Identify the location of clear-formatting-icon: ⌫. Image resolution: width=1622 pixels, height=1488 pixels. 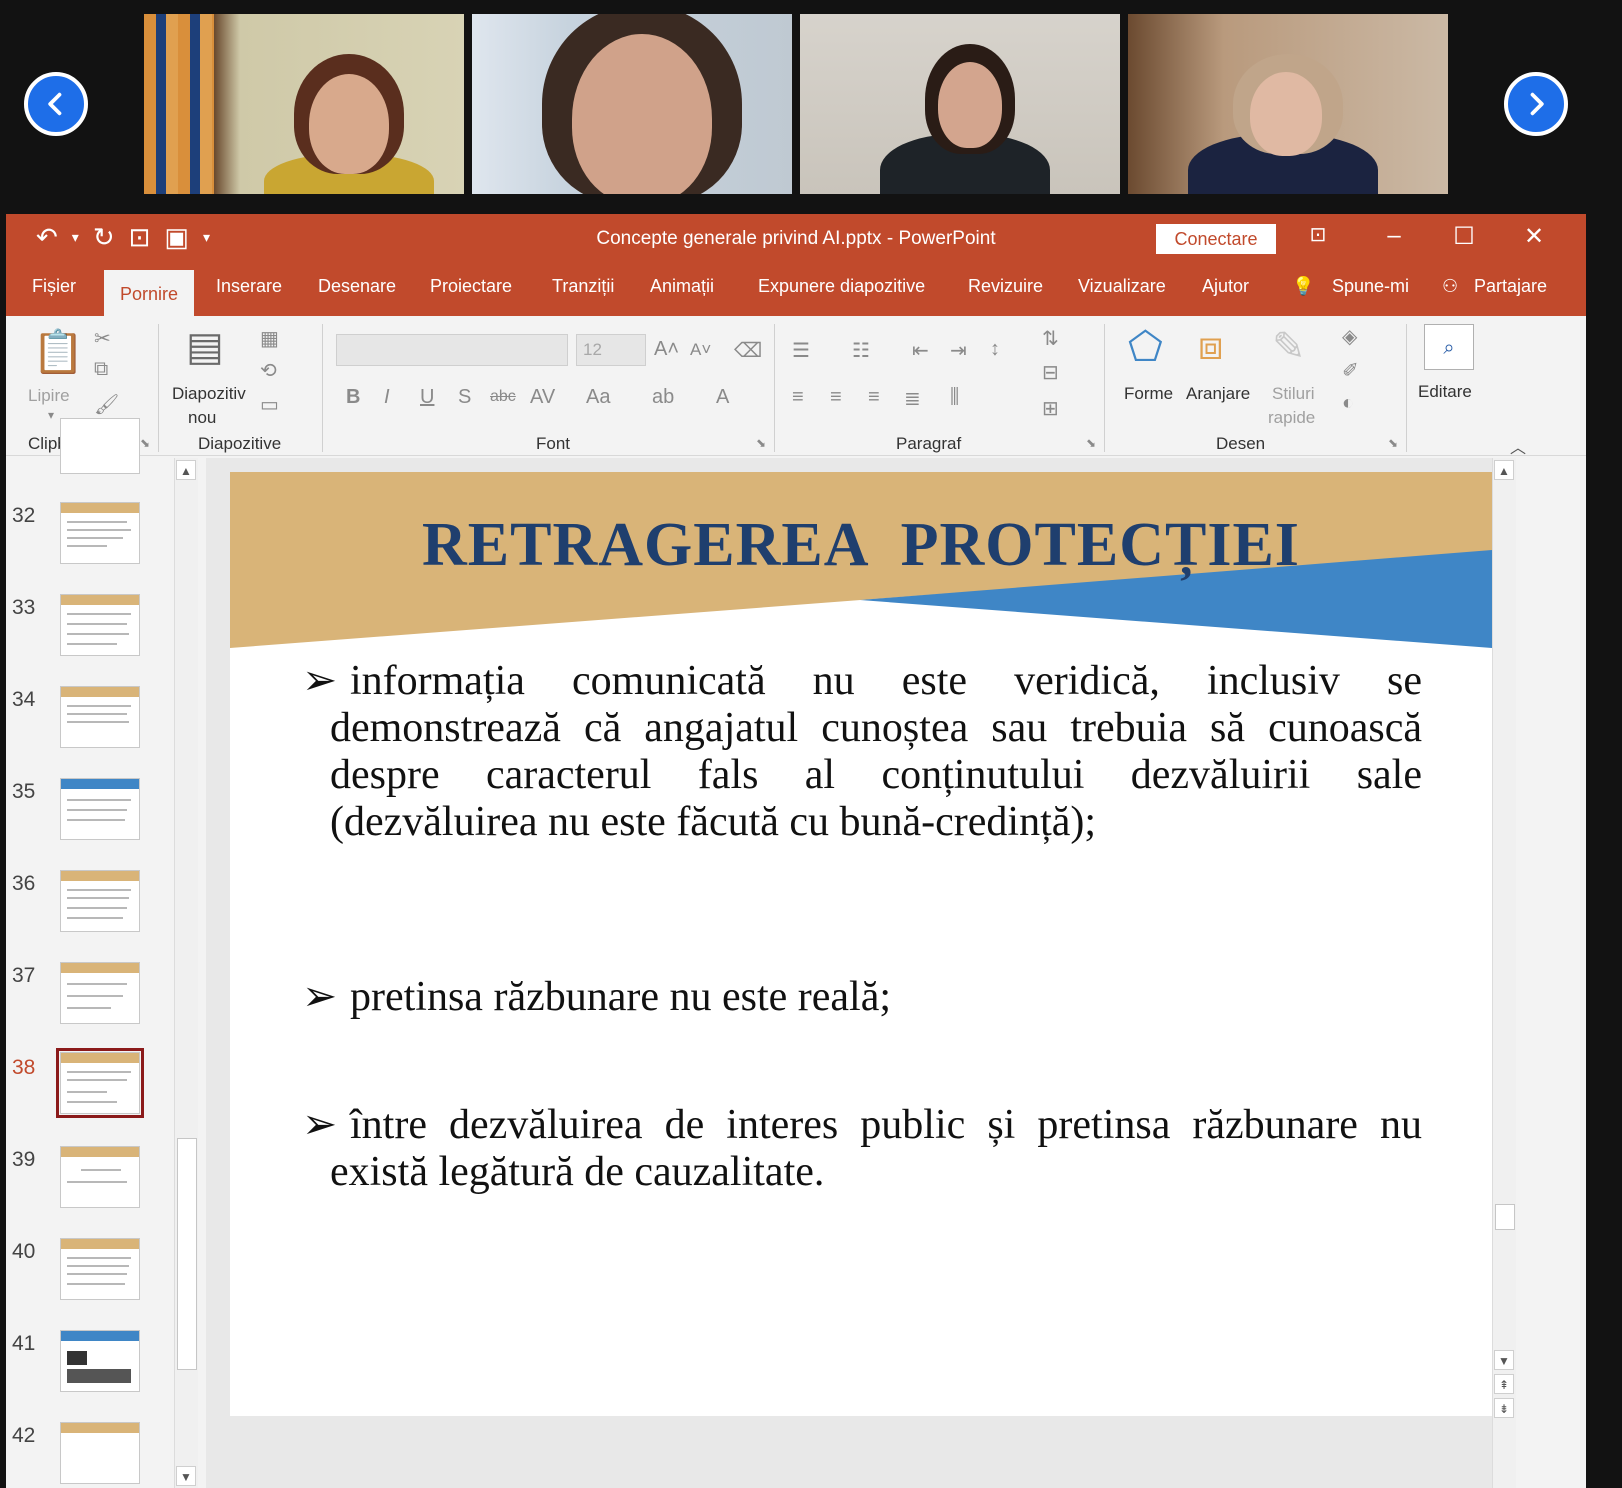
(748, 350).